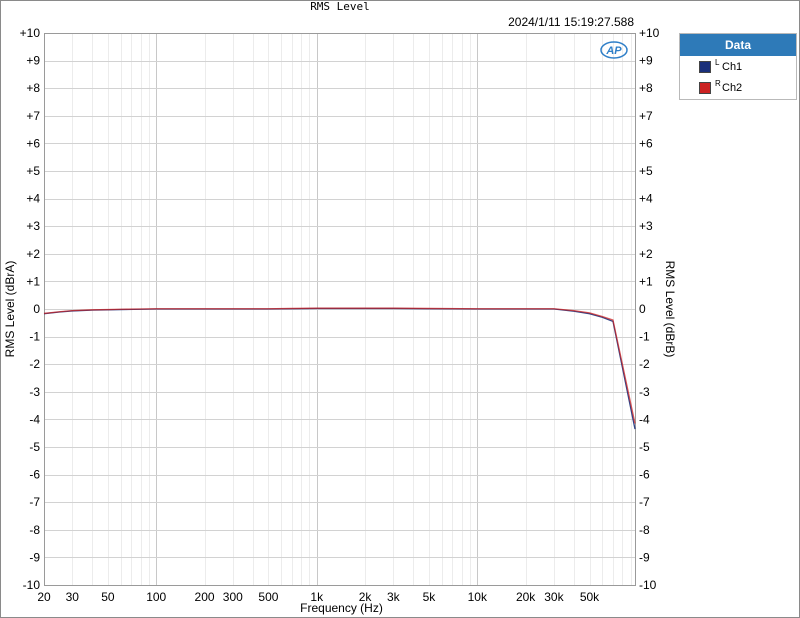 The height and width of the screenshot is (618, 800). Describe the element at coordinates (718, 83) in the screenshot. I see `ch2-channel-sup: R` at that location.